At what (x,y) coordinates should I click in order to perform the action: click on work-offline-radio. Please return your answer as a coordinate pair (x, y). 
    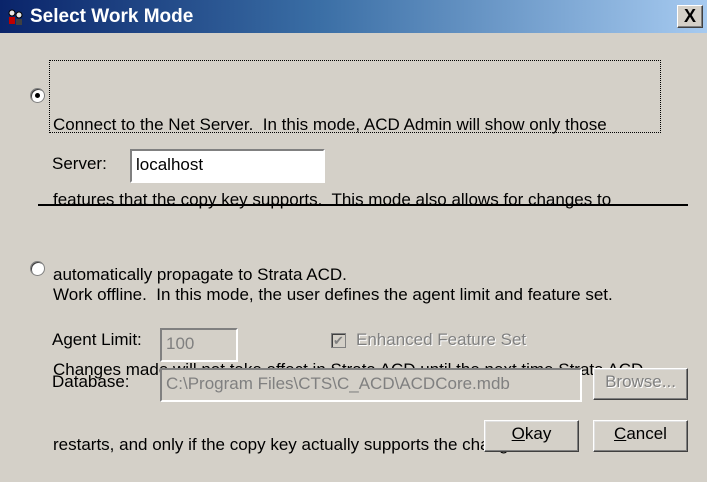
    Looking at the image, I should click on (37, 268).